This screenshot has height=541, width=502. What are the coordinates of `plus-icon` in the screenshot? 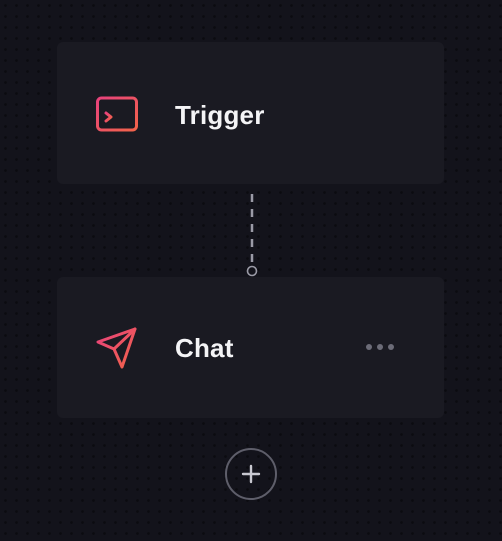 It's located at (251, 474).